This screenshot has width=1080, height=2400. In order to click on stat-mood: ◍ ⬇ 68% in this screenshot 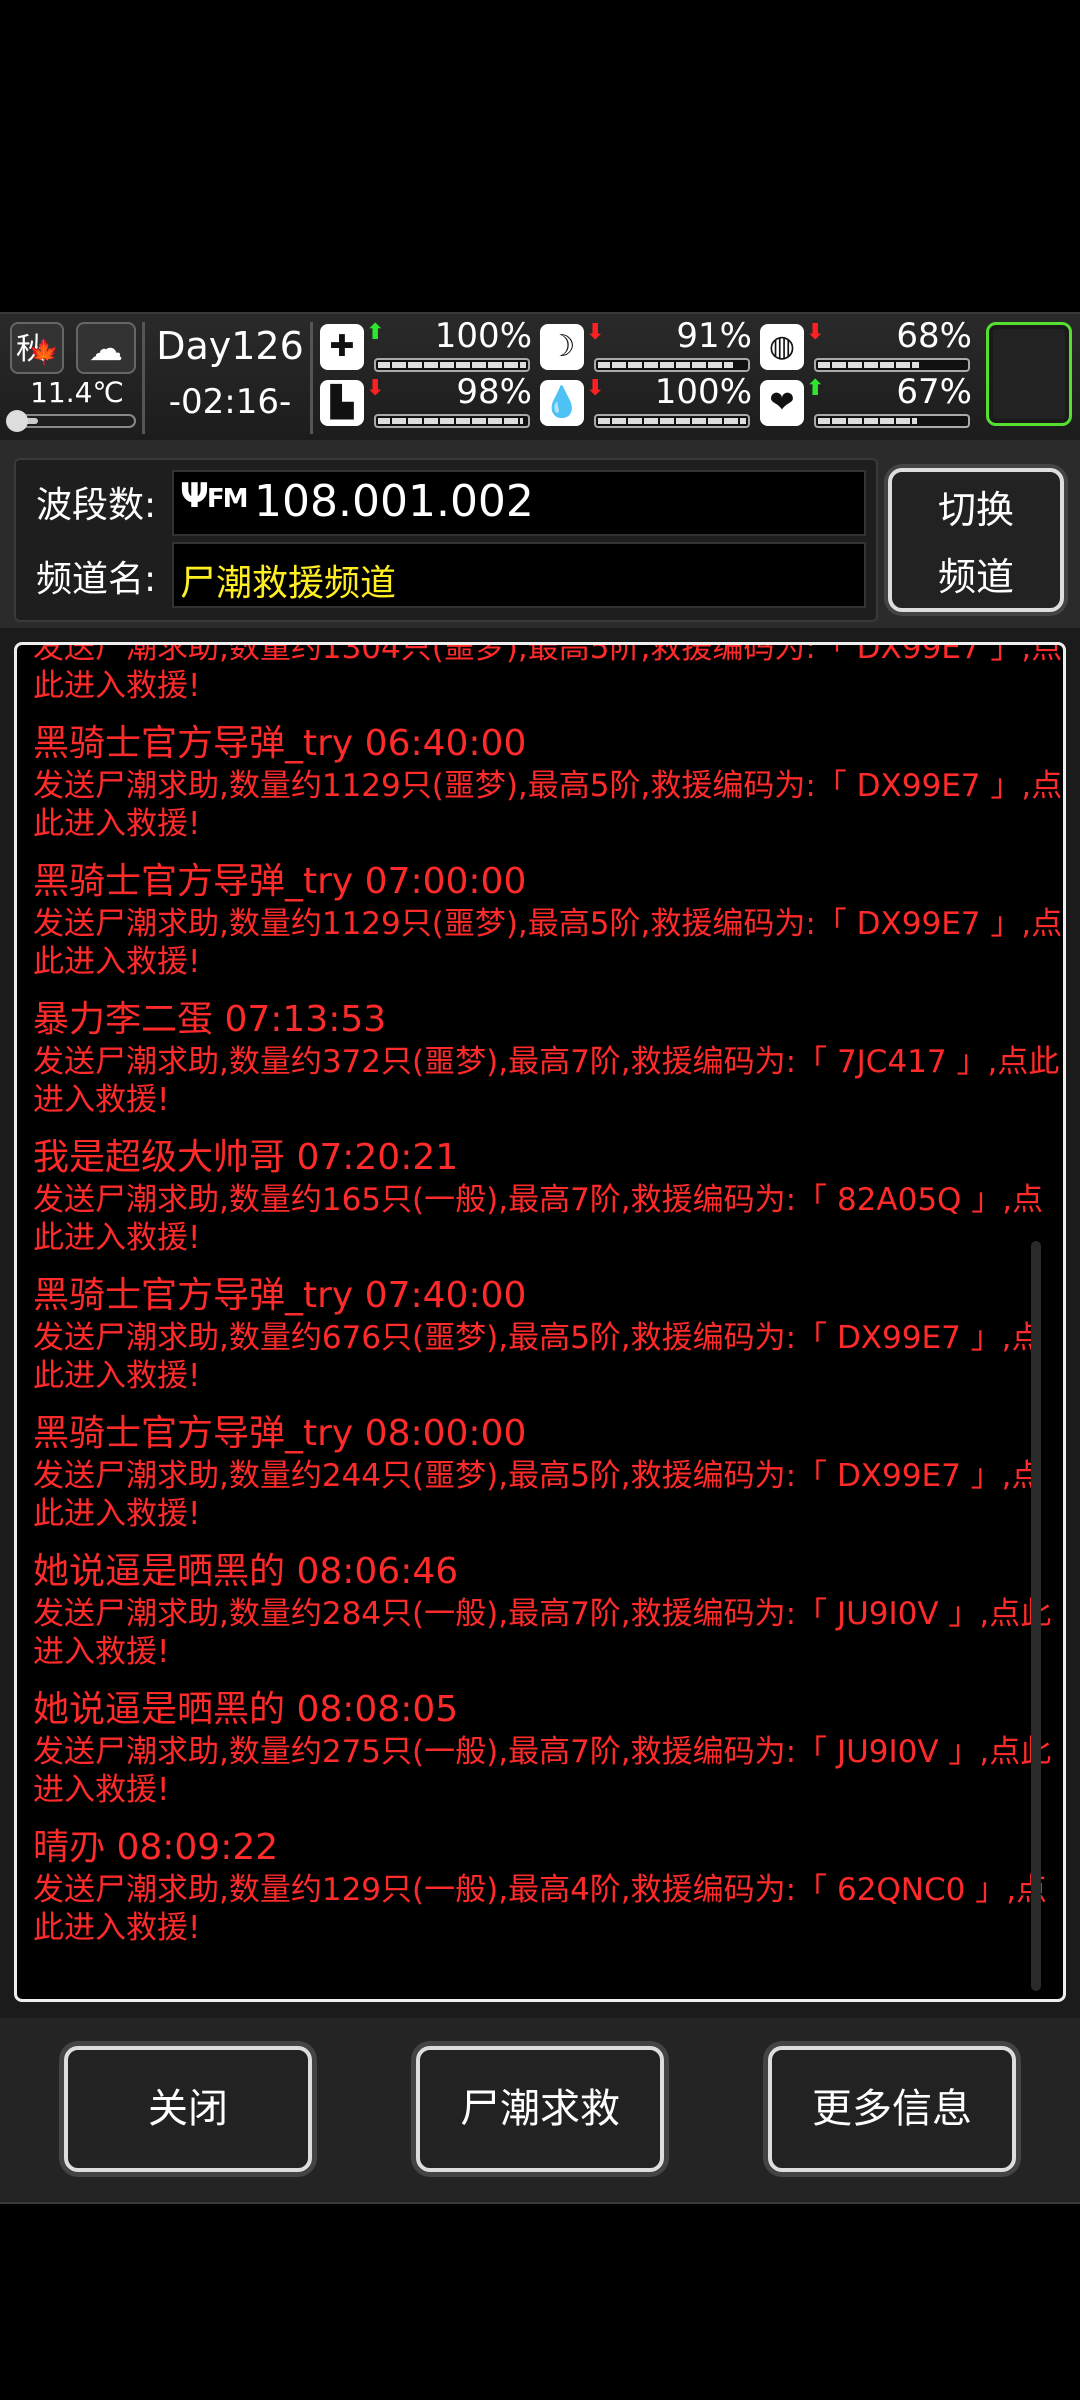, I will do `click(866, 346)`.